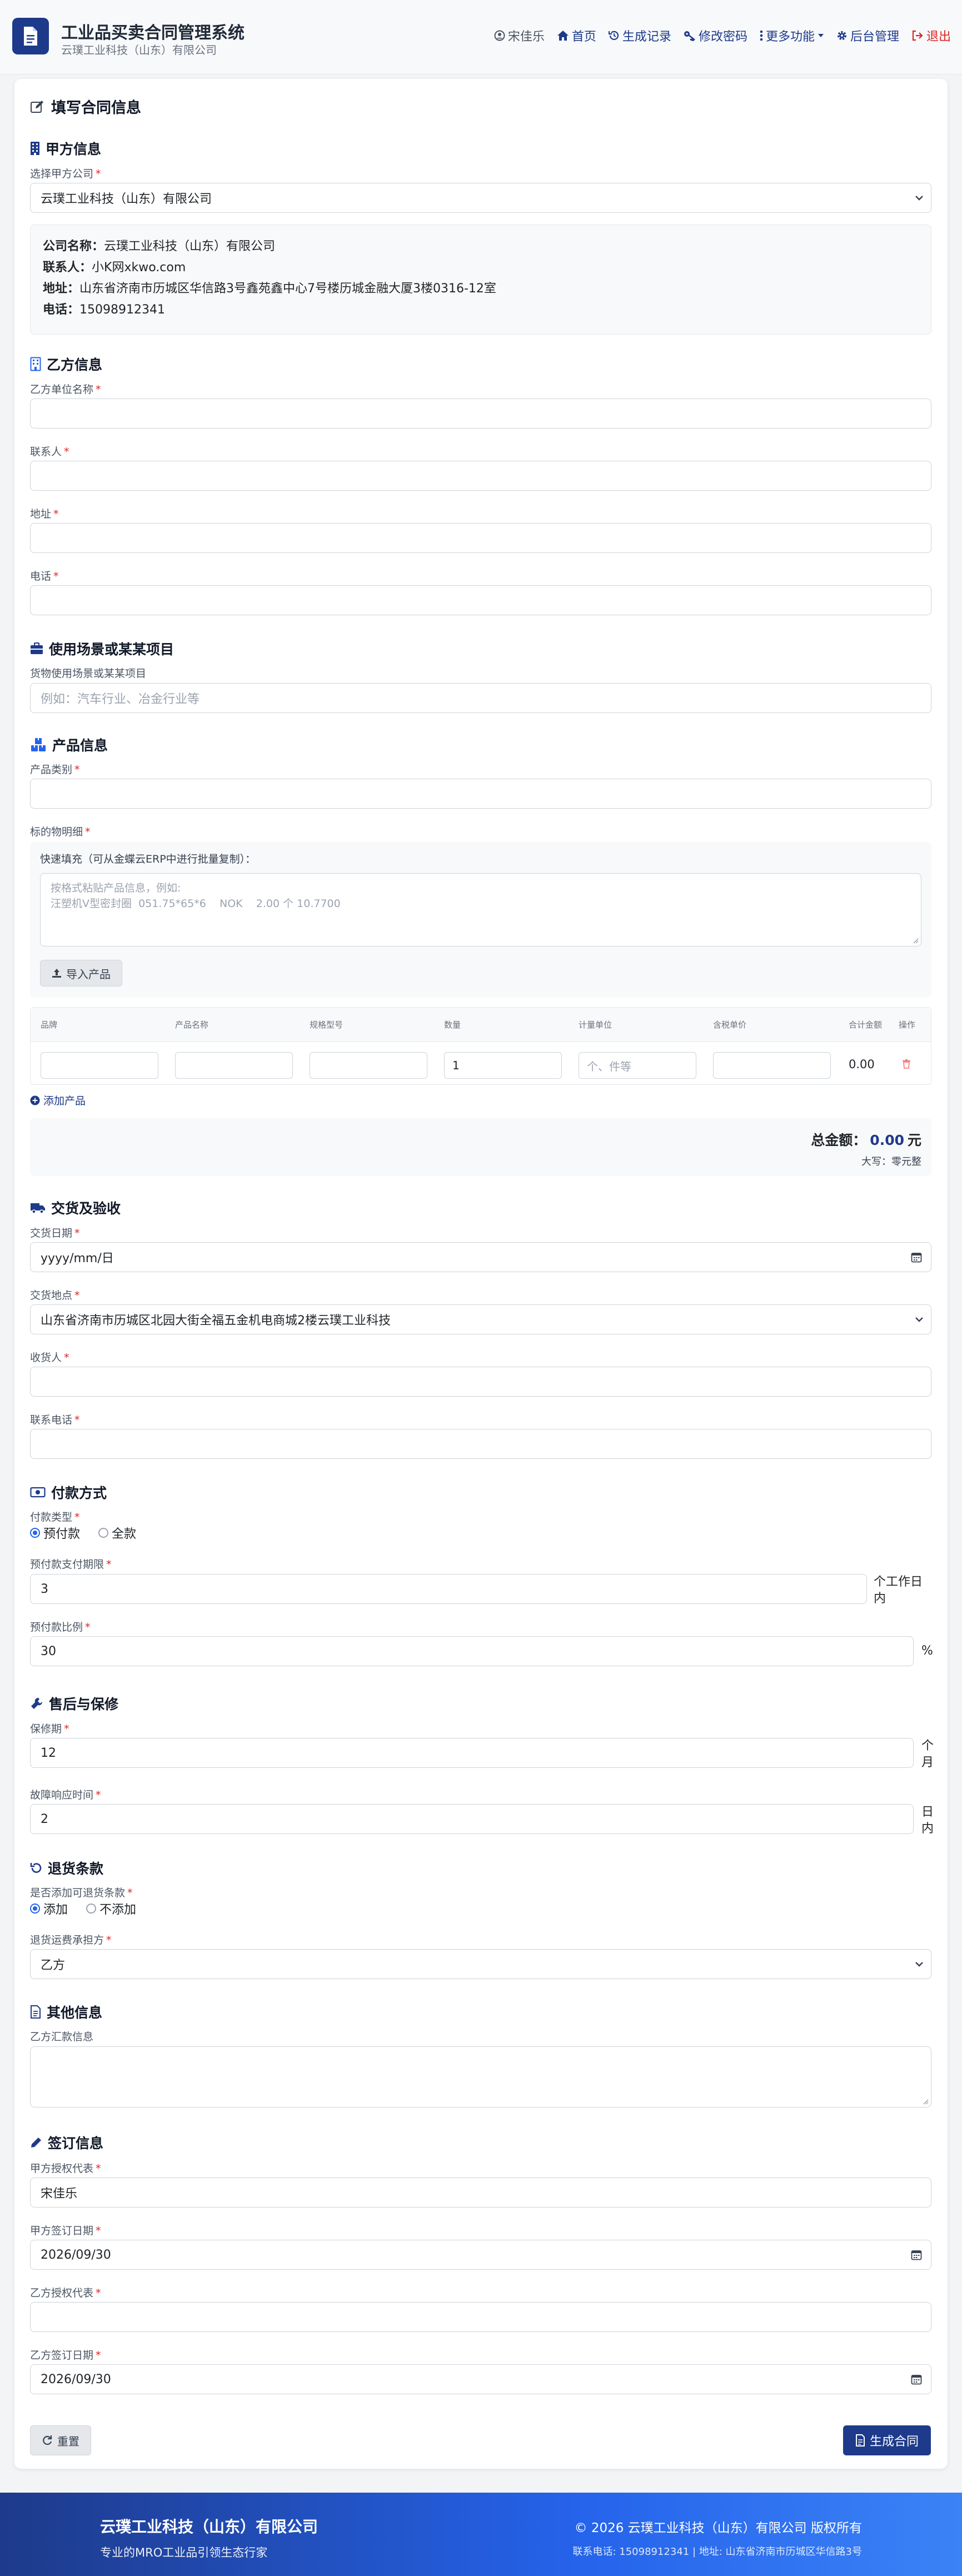  What do you see at coordinates (927, 1820) in the screenshot?
I see `response-time-suffix: 日内` at bounding box center [927, 1820].